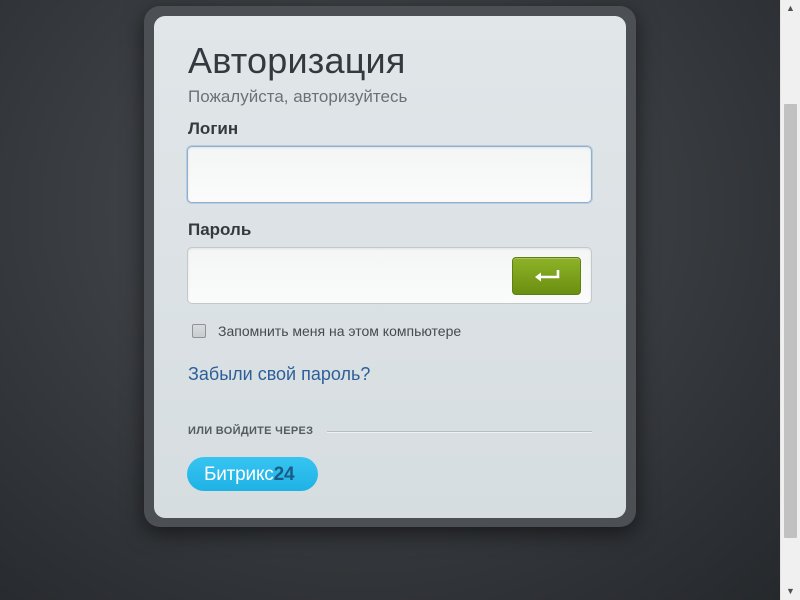 The width and height of the screenshot is (800, 600). What do you see at coordinates (279, 374) in the screenshot?
I see `forgot-password-link: Забыли свой пароль?` at bounding box center [279, 374].